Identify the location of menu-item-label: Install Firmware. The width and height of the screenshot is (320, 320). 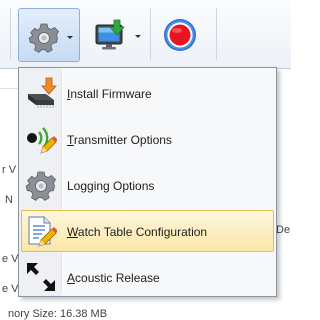
(109, 94).